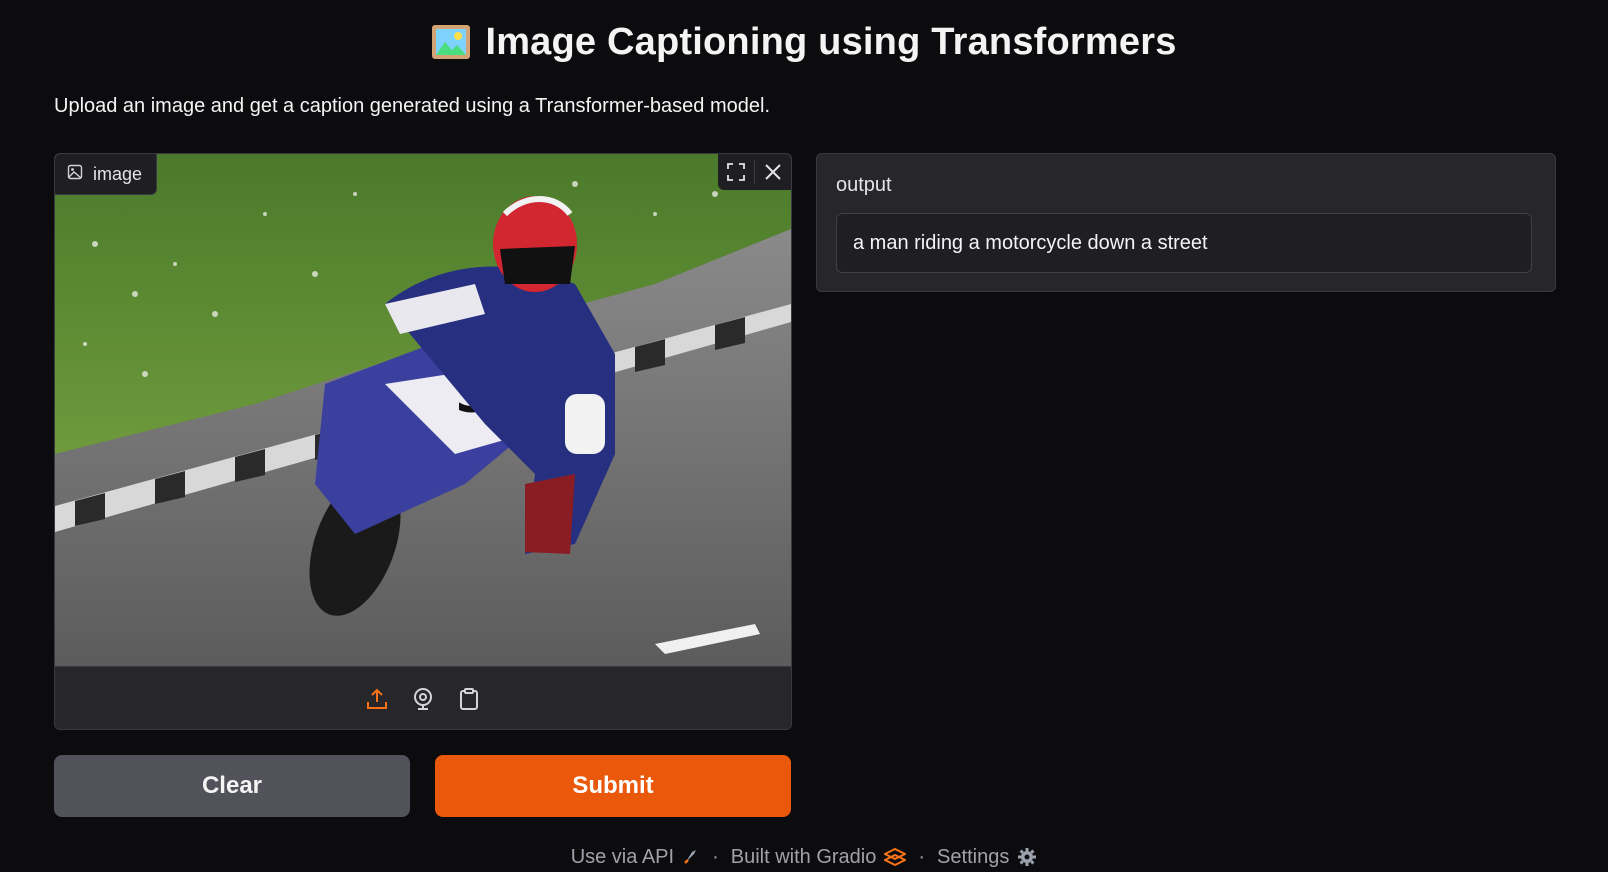  I want to click on close-icon, so click(773, 172).